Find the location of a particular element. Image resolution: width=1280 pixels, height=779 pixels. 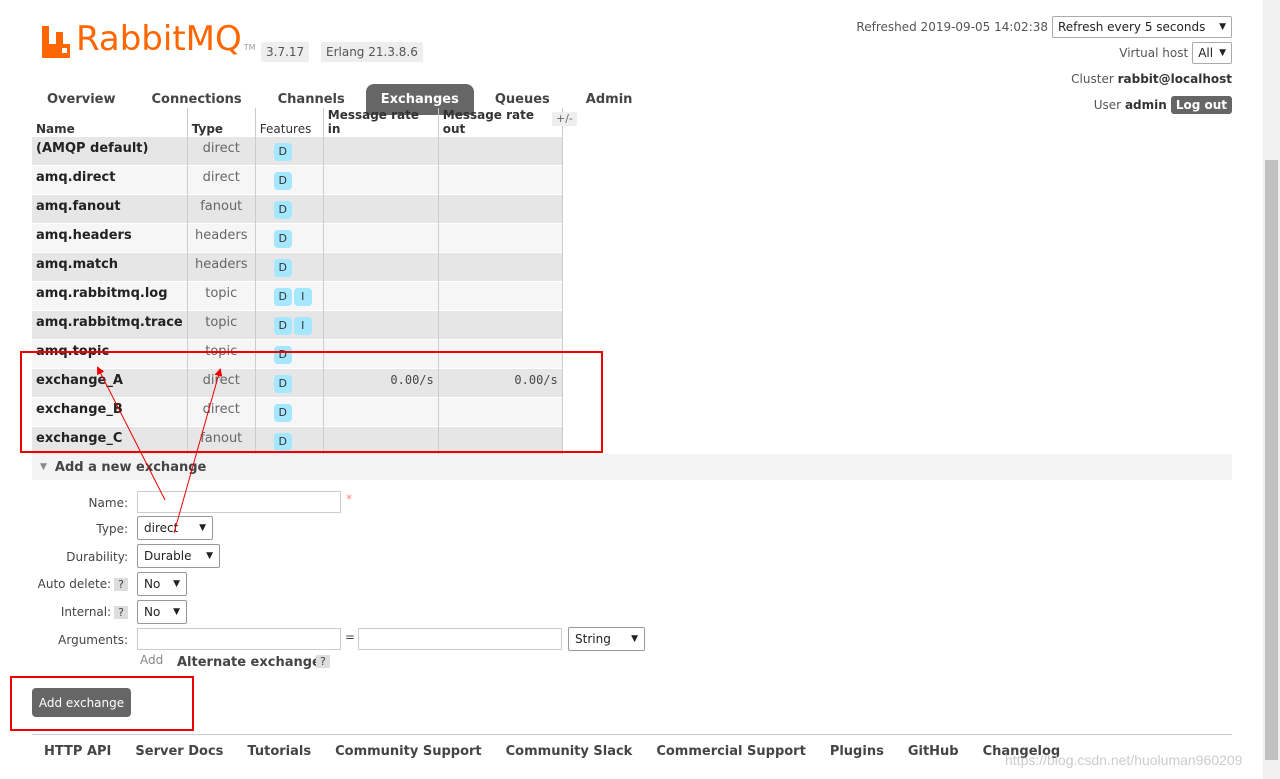

footer-link-commercial-support: Commercial Support is located at coordinates (731, 751).